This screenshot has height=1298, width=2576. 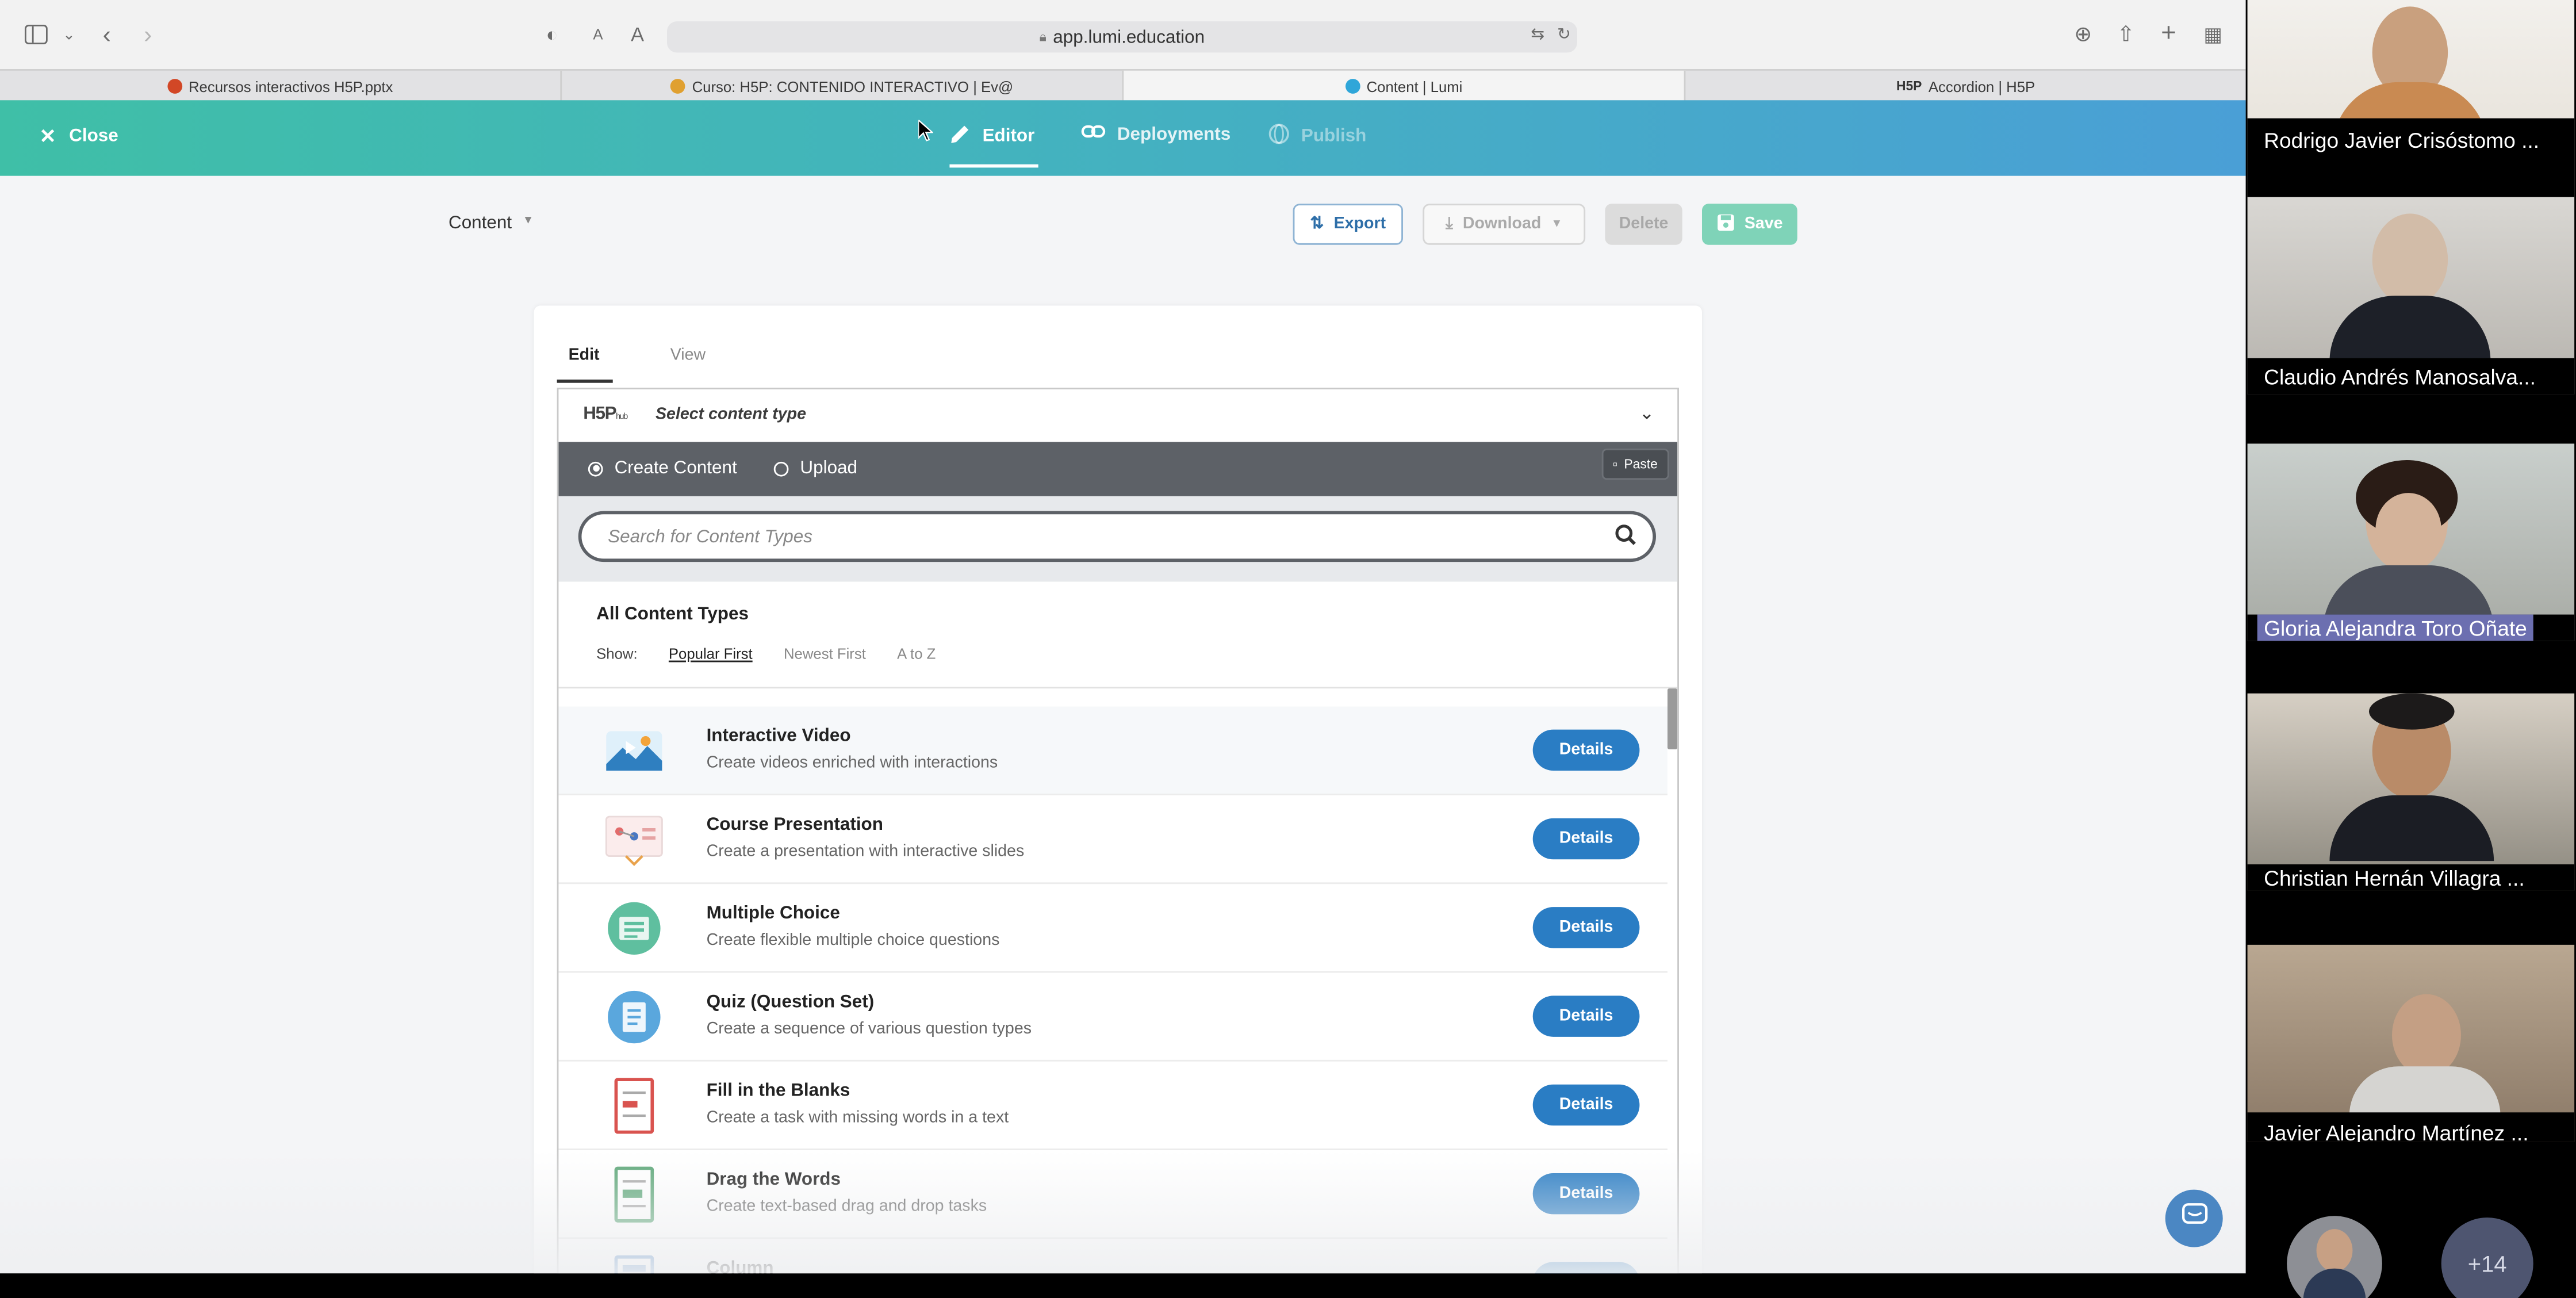 I want to click on course-presentation-icon, so click(x=634, y=840).